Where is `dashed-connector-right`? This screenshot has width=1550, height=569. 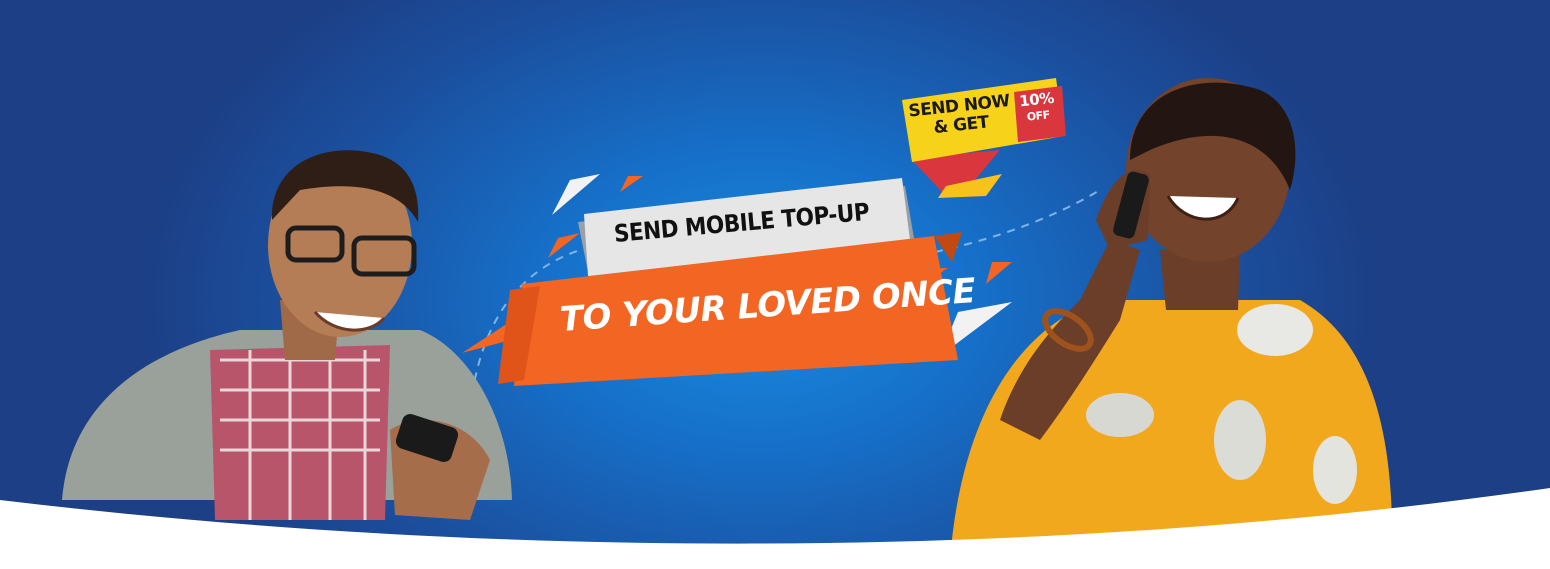 dashed-connector-right is located at coordinates (1017, 221).